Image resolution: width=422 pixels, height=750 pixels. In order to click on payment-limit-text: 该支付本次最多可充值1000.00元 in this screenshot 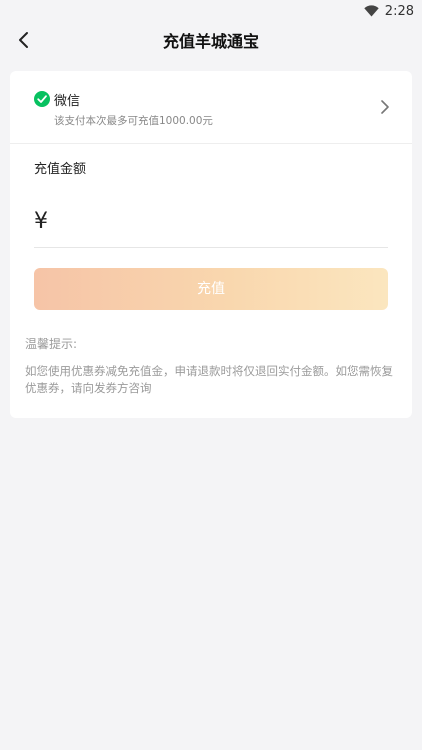, I will do `click(133, 121)`.